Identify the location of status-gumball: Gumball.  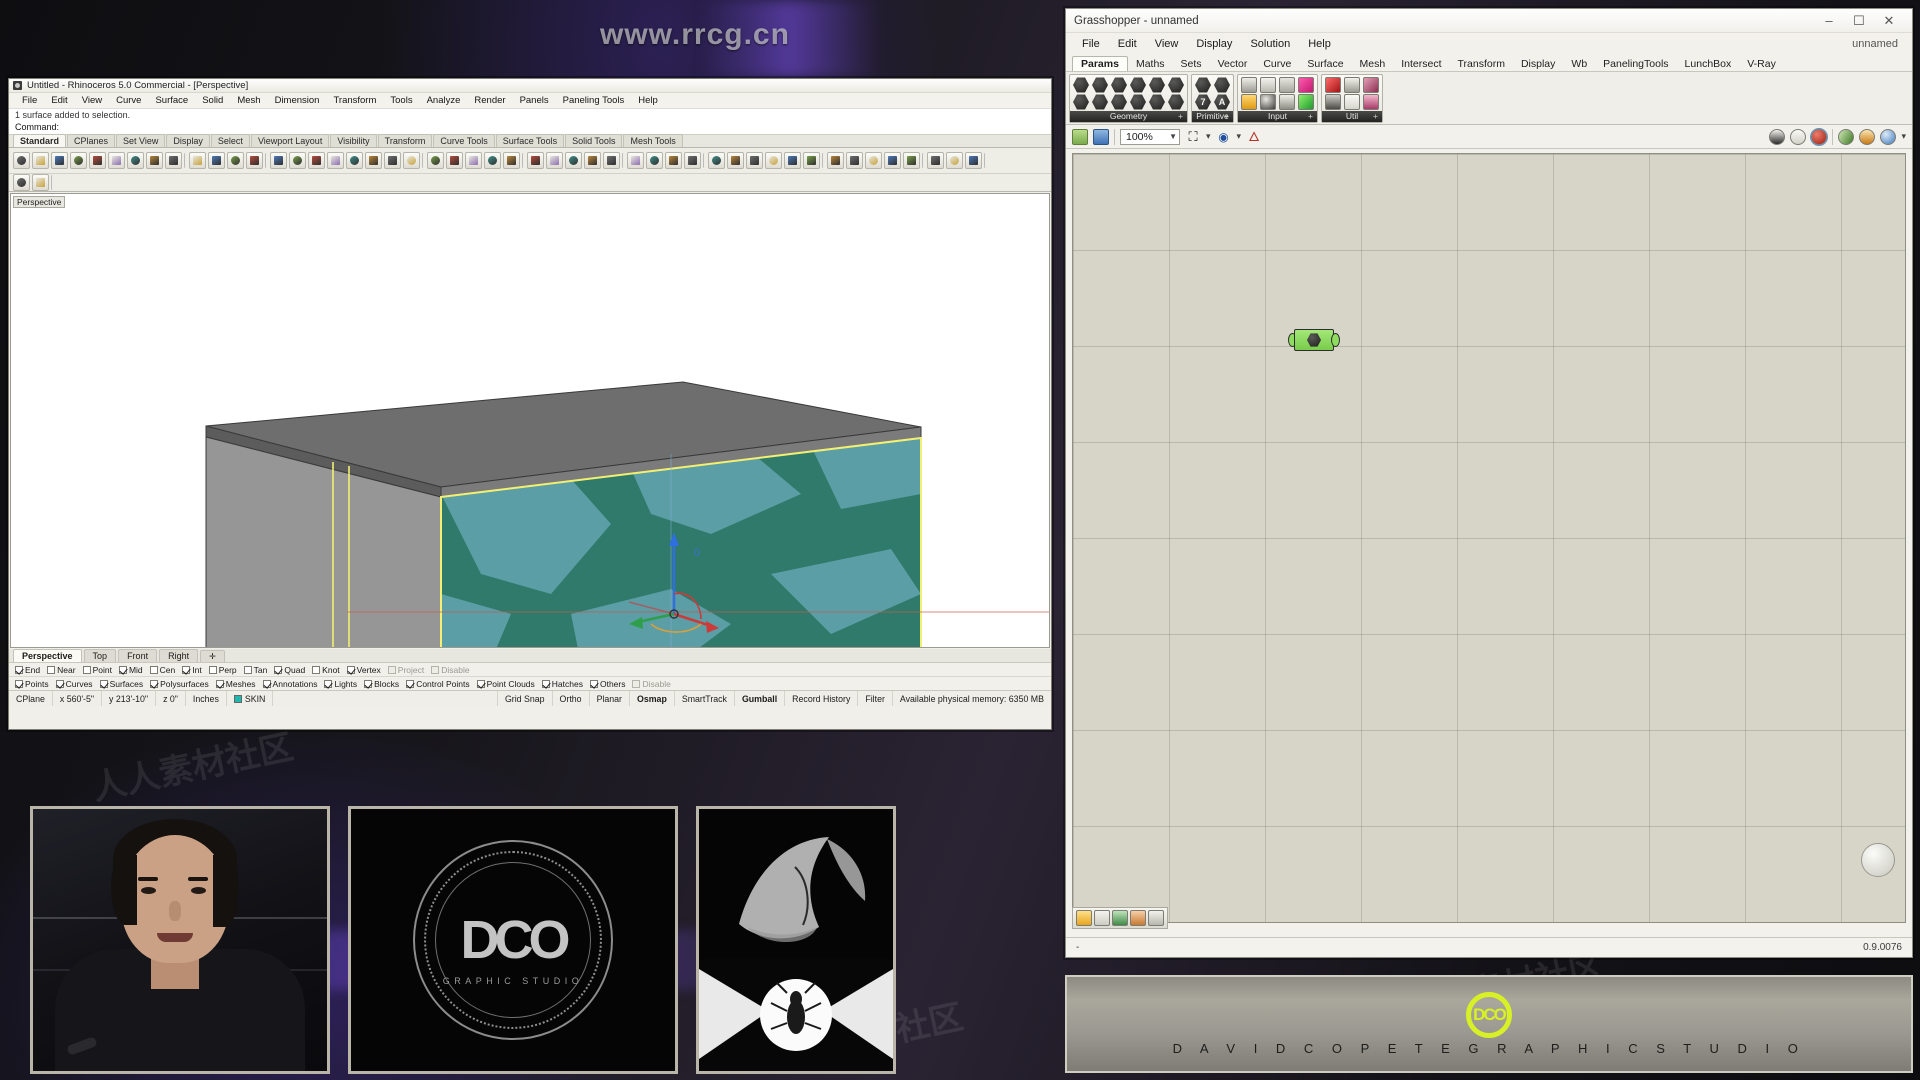
(760, 698).